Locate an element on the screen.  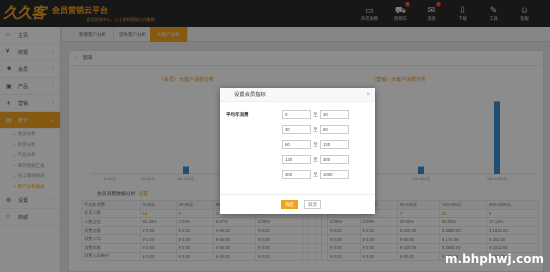
cancel-button: 取消 is located at coordinates (312, 204).